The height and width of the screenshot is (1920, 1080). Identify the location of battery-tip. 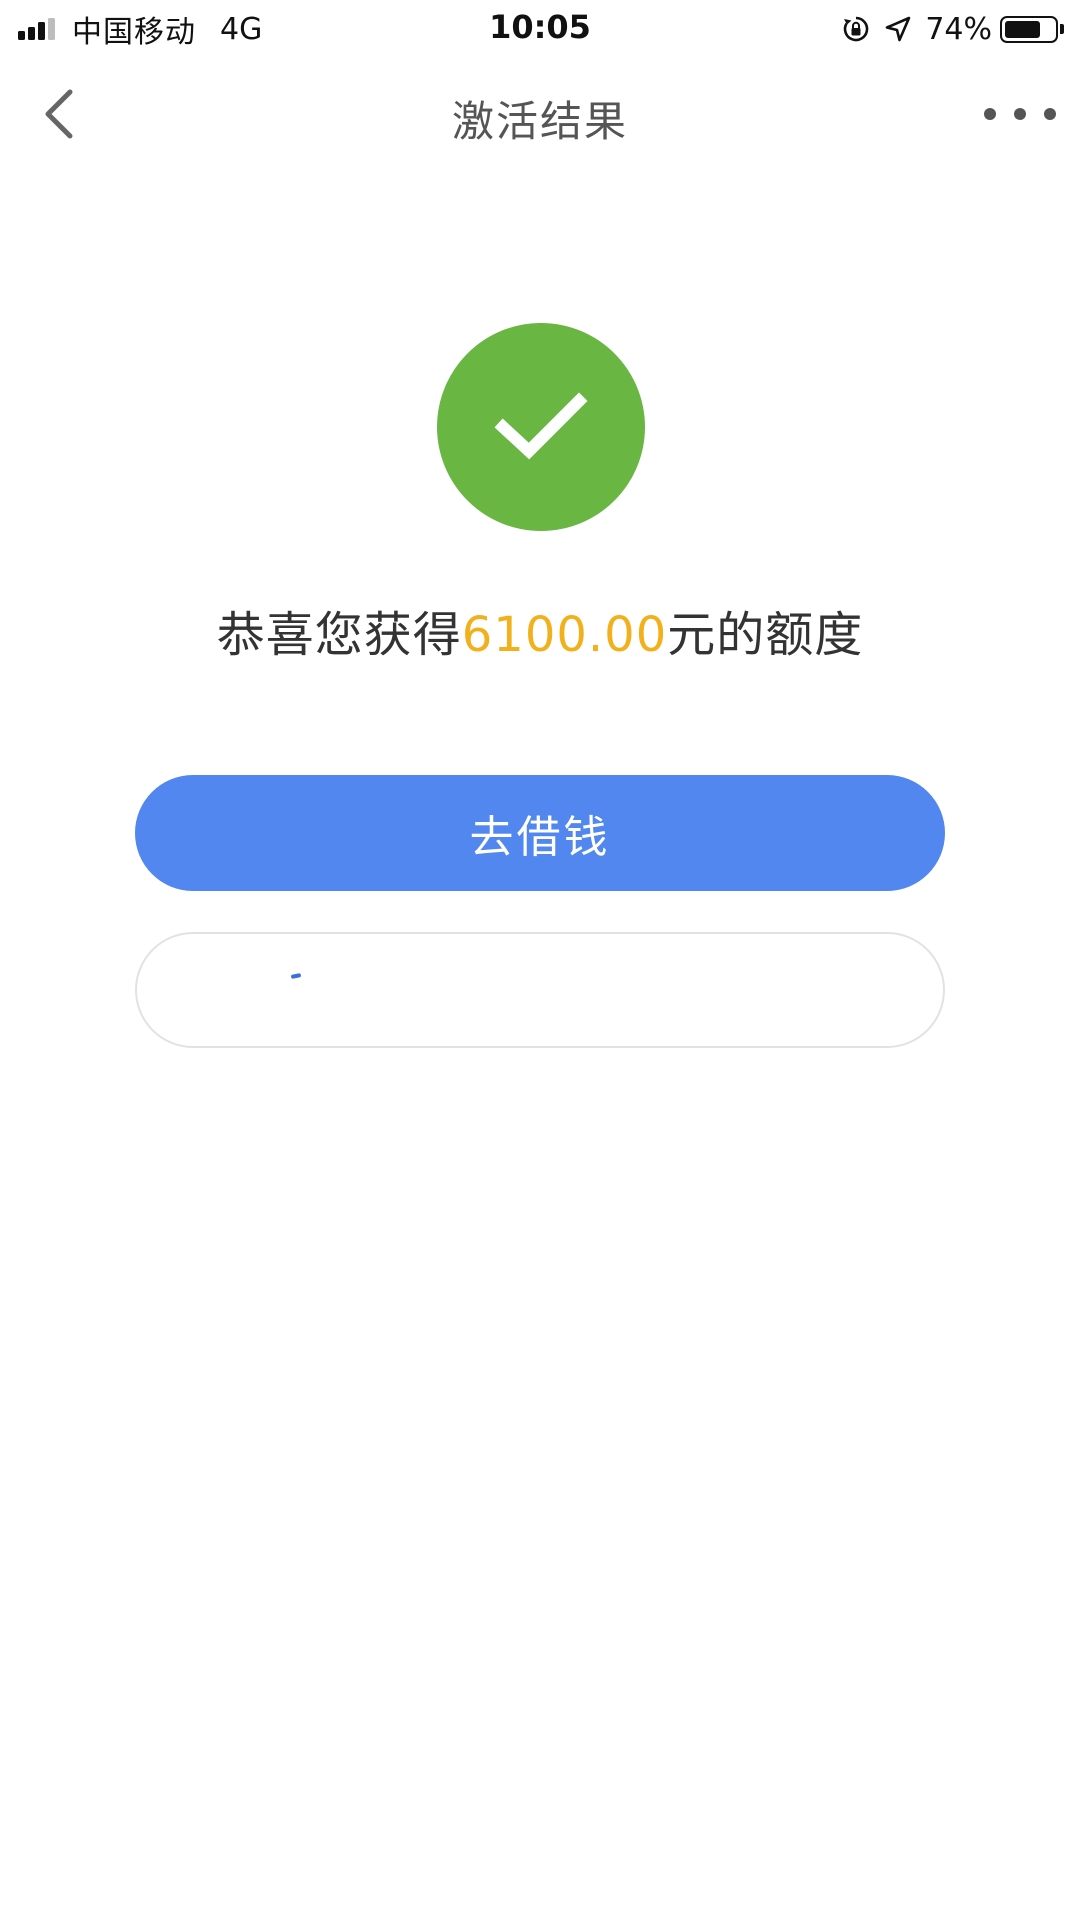
(1062, 29).